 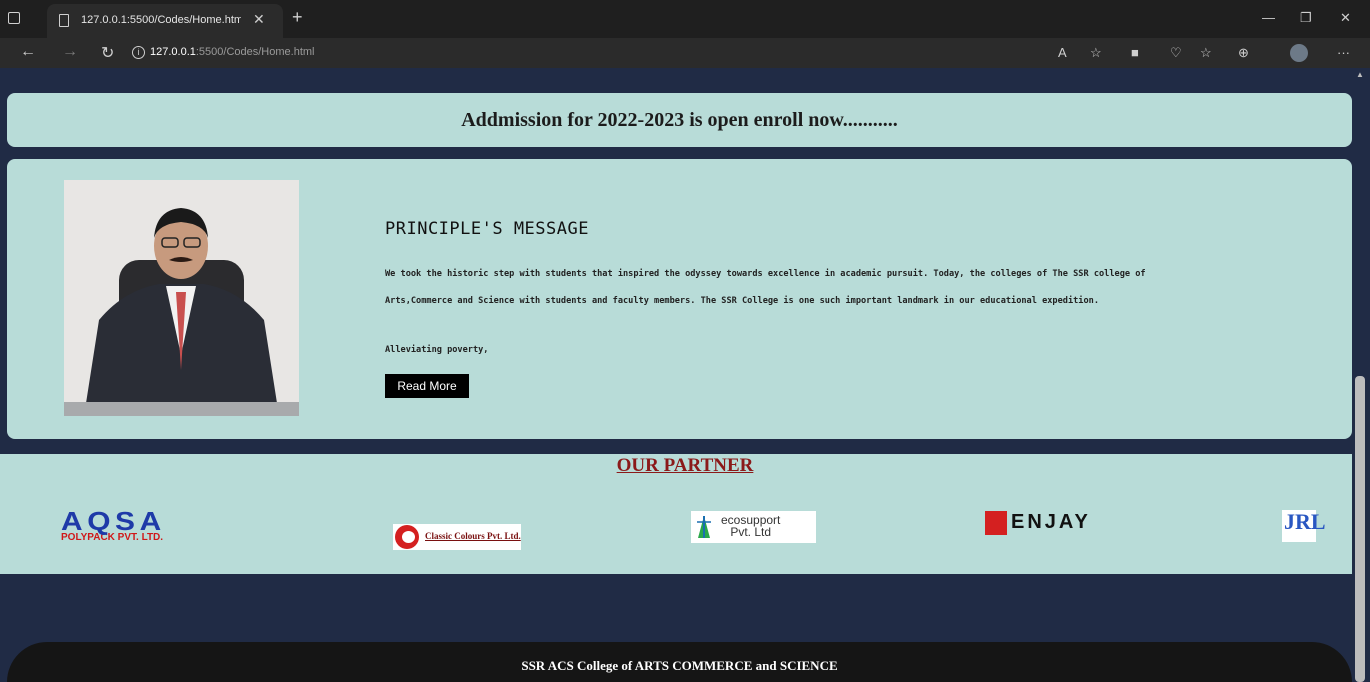 What do you see at coordinates (487, 229) in the screenshot?
I see `principal-title: PRINCIPLE'S MESSAGE` at bounding box center [487, 229].